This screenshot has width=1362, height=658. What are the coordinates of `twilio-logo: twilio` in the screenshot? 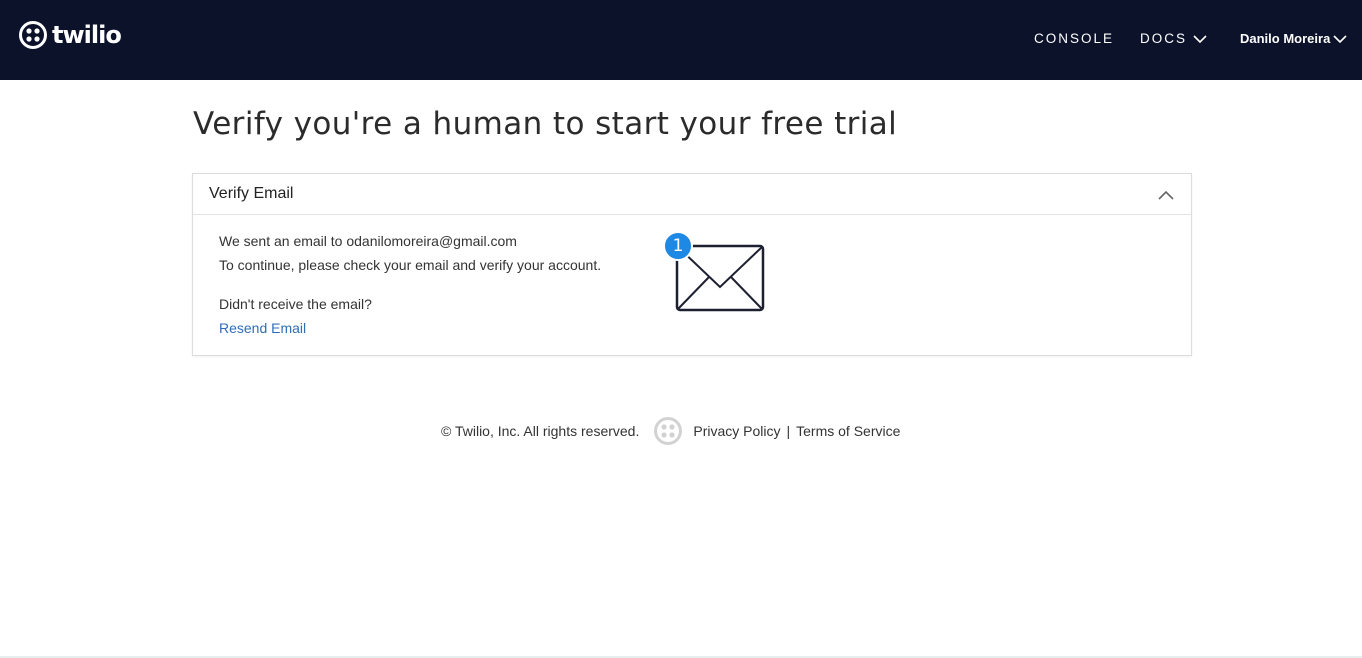 It's located at (70, 35).